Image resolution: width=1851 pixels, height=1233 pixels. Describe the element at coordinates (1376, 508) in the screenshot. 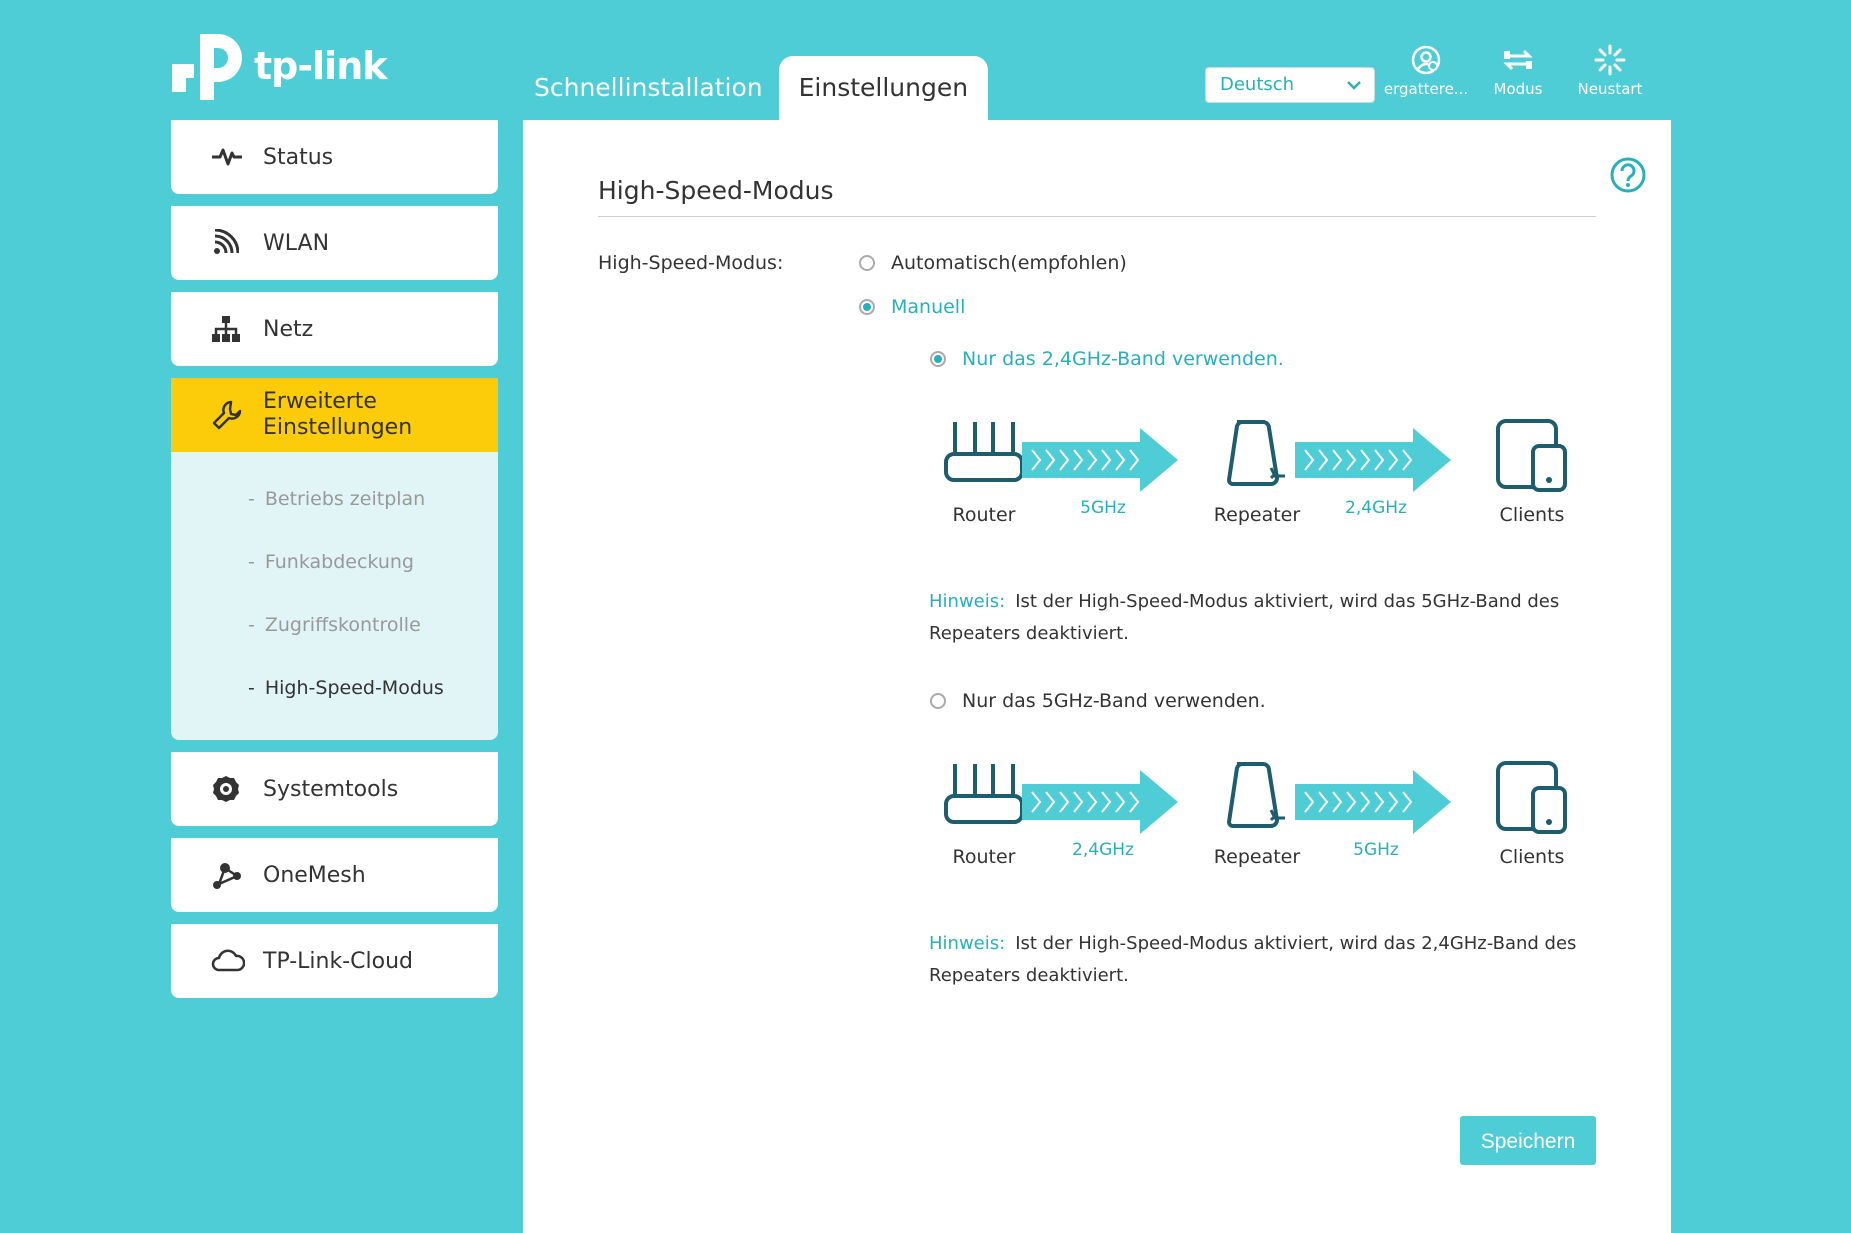

I see `band-label-link2: 2,4GHz` at that location.